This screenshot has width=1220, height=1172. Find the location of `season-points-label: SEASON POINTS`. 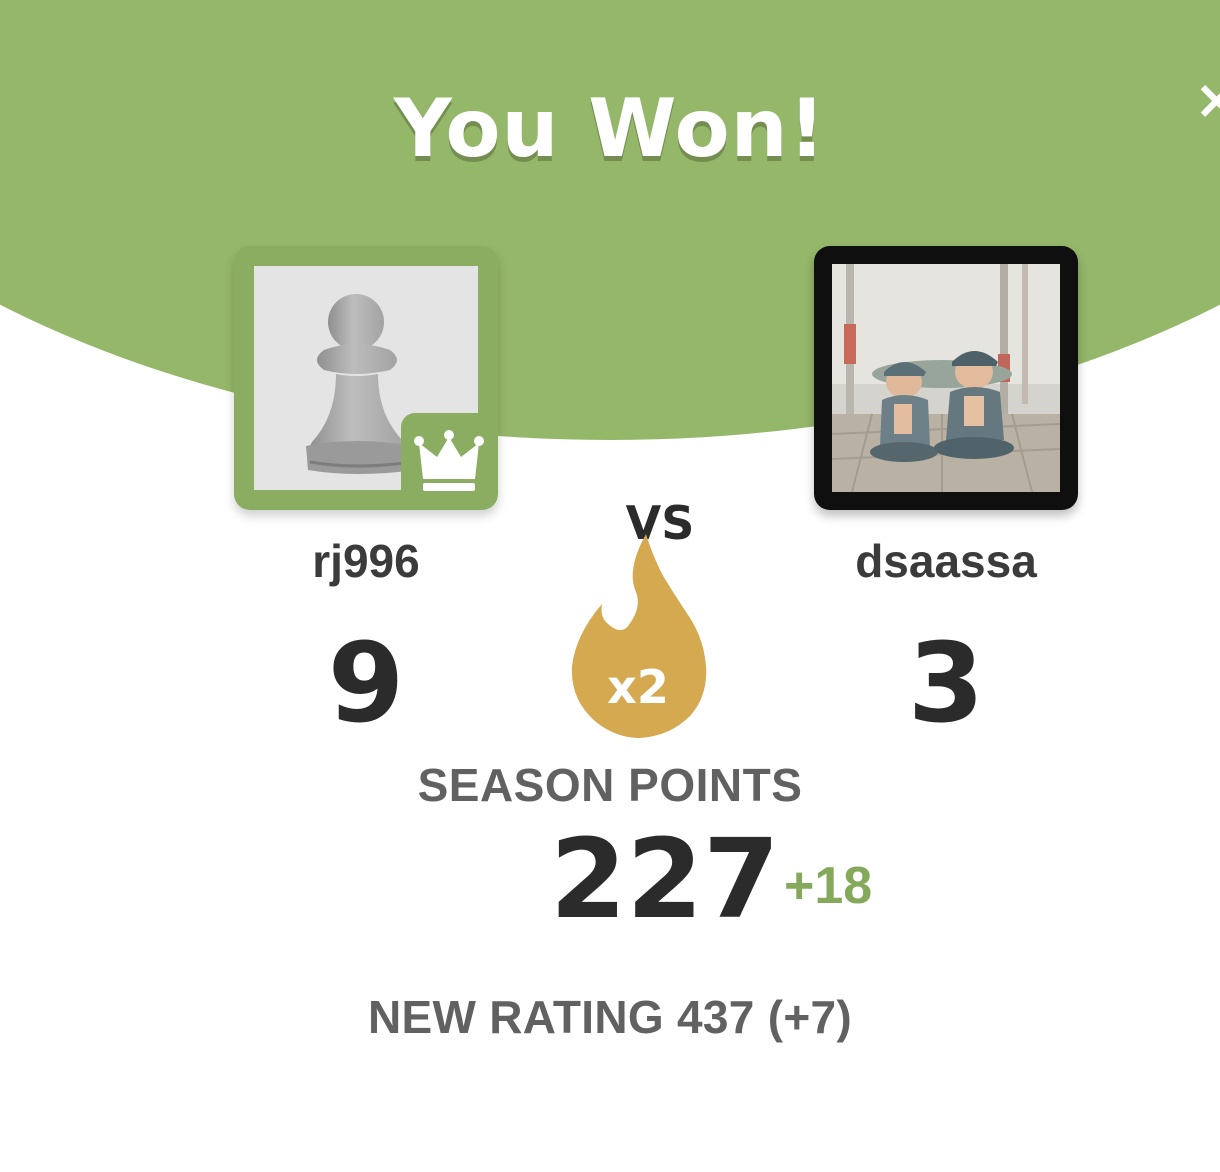

season-points-label: SEASON POINTS is located at coordinates (610, 785).